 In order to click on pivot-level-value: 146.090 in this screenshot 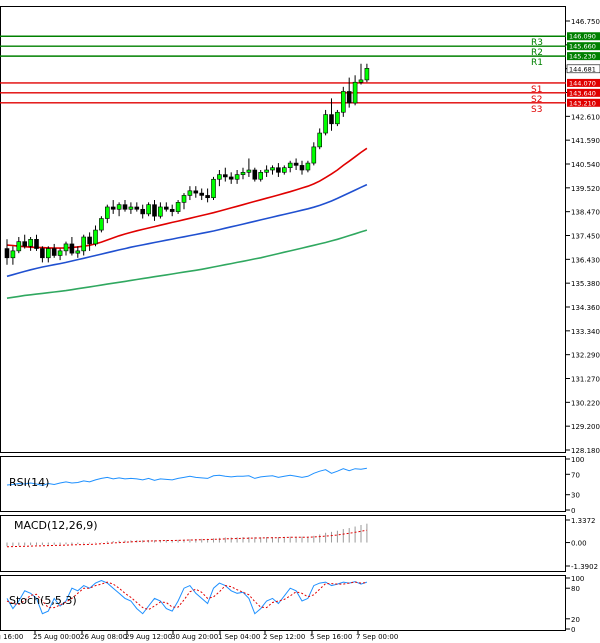, I will do `click(582, 37)`.